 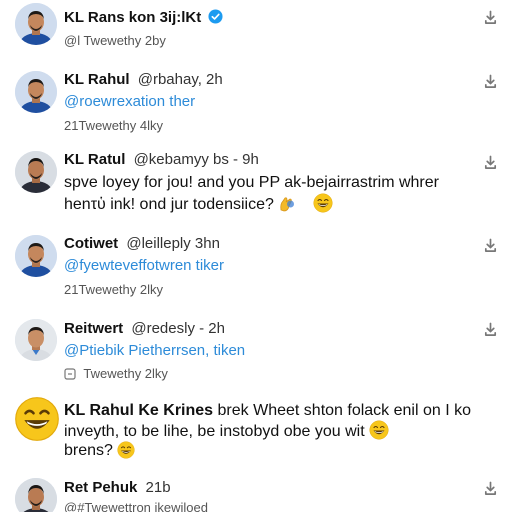 I want to click on tweet-header: KL Ratul @kebamyy bs - 9h, so click(x=161, y=159).